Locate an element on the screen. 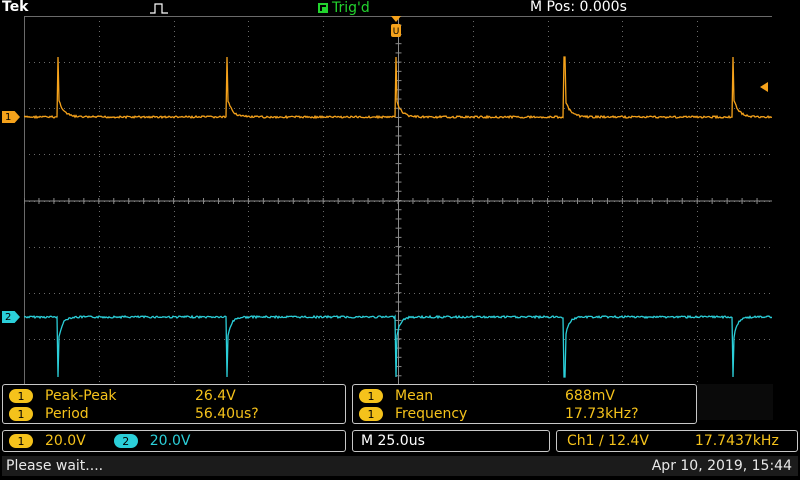 This screenshot has width=800, height=480. top-status-bar: Tek Trig'd M Pos: 0.000s is located at coordinates (400, 8).